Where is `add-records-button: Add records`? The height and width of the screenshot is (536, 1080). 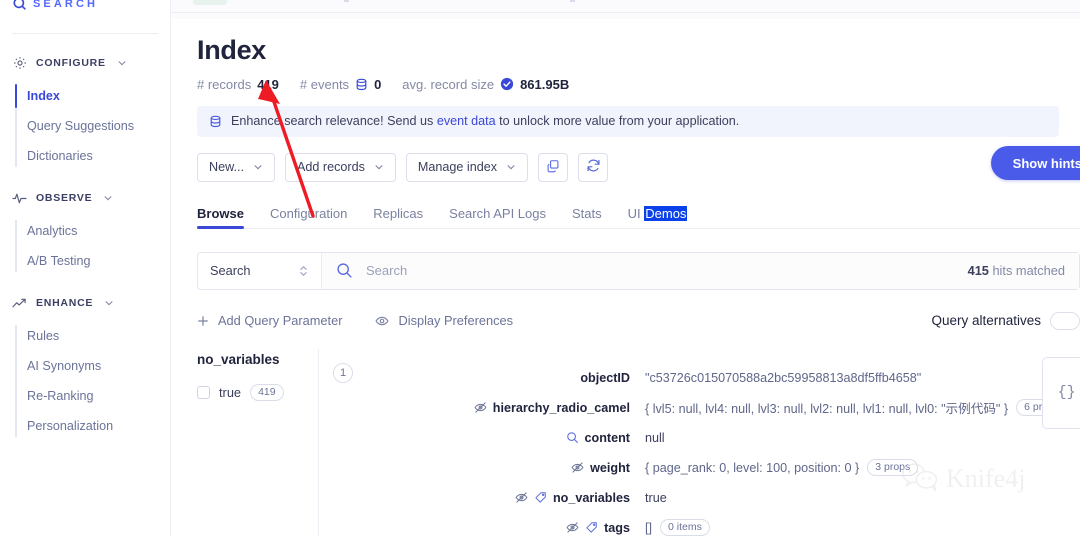 add-records-button: Add records is located at coordinates (340, 167).